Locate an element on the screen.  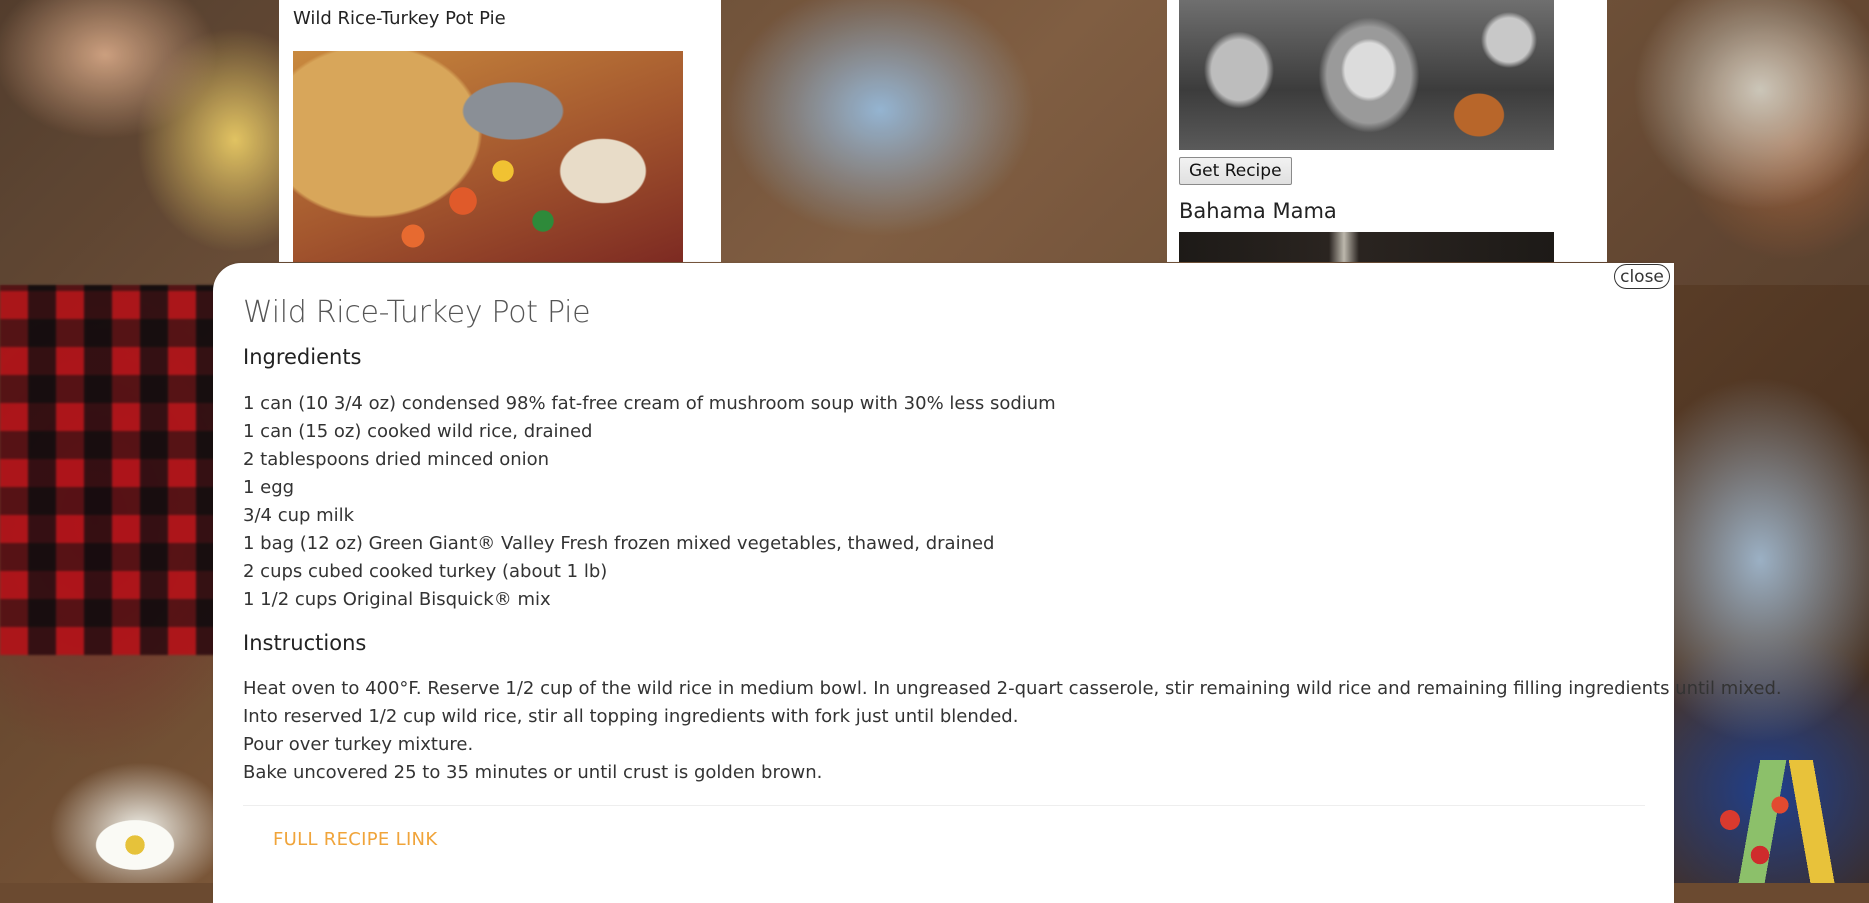
ingredient-item: 1 egg is located at coordinates (269, 487).